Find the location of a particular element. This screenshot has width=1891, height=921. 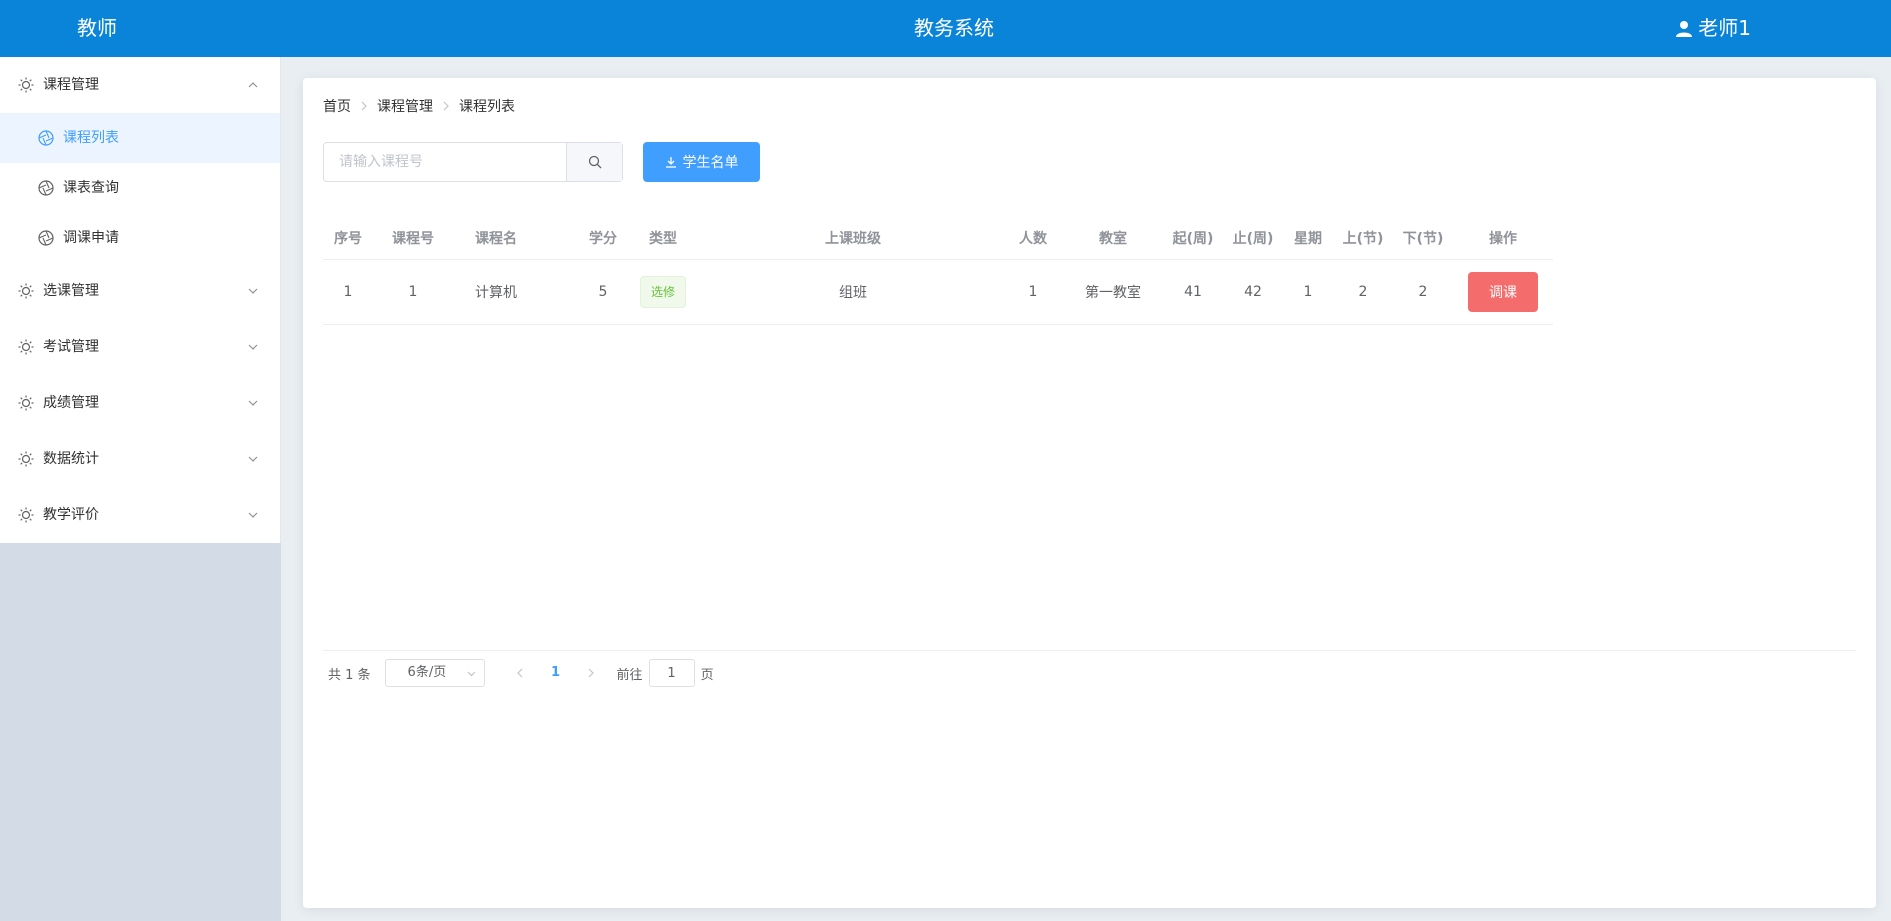

col-end-week: 止(周) is located at coordinates (1253, 238).